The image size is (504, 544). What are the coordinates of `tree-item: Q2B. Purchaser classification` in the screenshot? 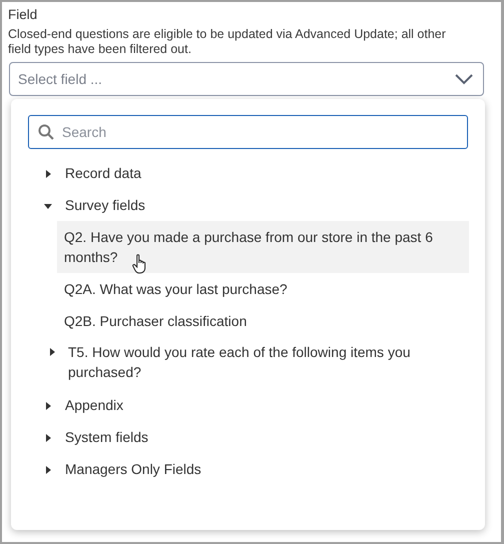 It's located at (263, 321).